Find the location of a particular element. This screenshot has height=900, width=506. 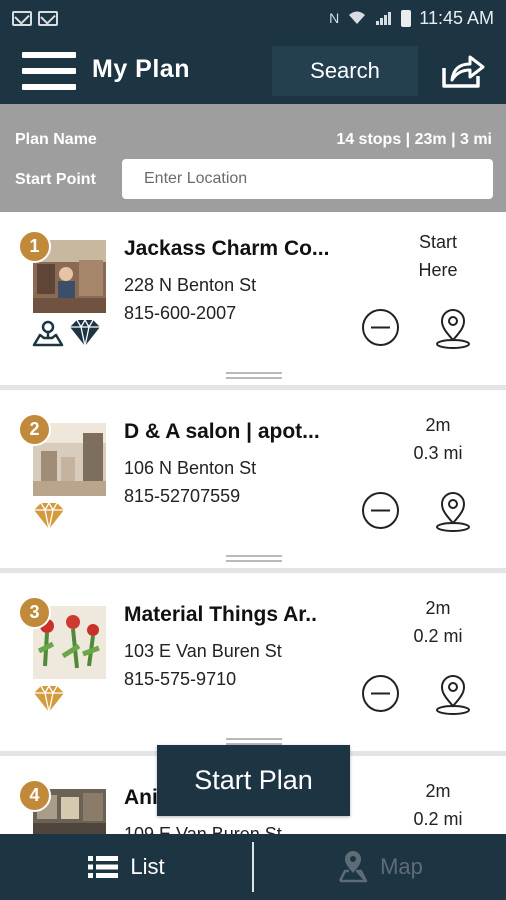

list-icon is located at coordinates (103, 867).